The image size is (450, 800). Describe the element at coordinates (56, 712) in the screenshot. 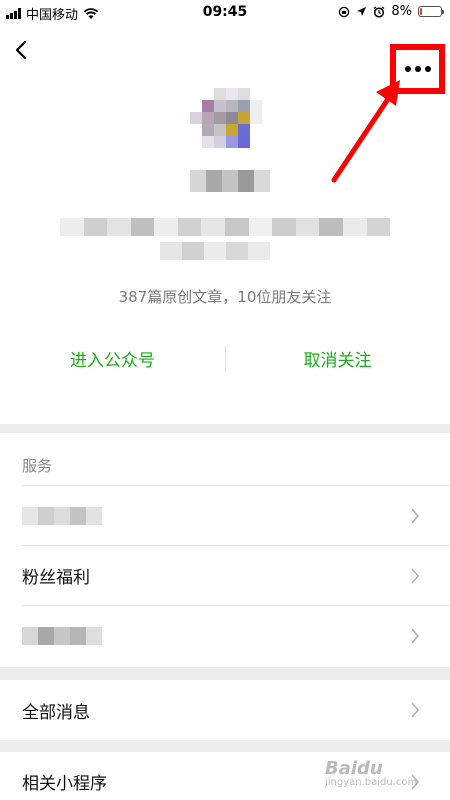

I see `all-messages-label: 全部消息` at that location.